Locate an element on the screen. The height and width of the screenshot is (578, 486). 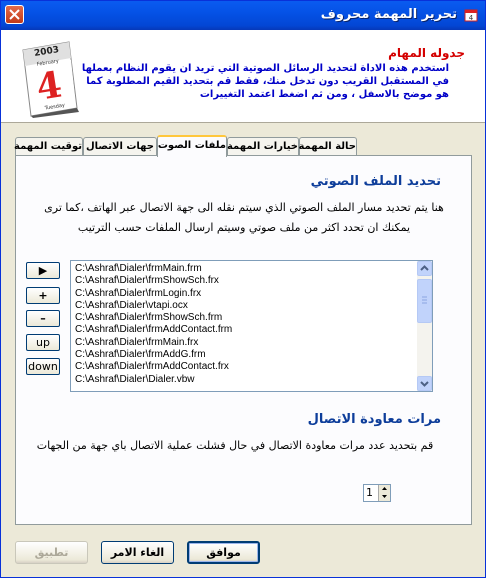
app-icon: 4 is located at coordinates (471, 15).